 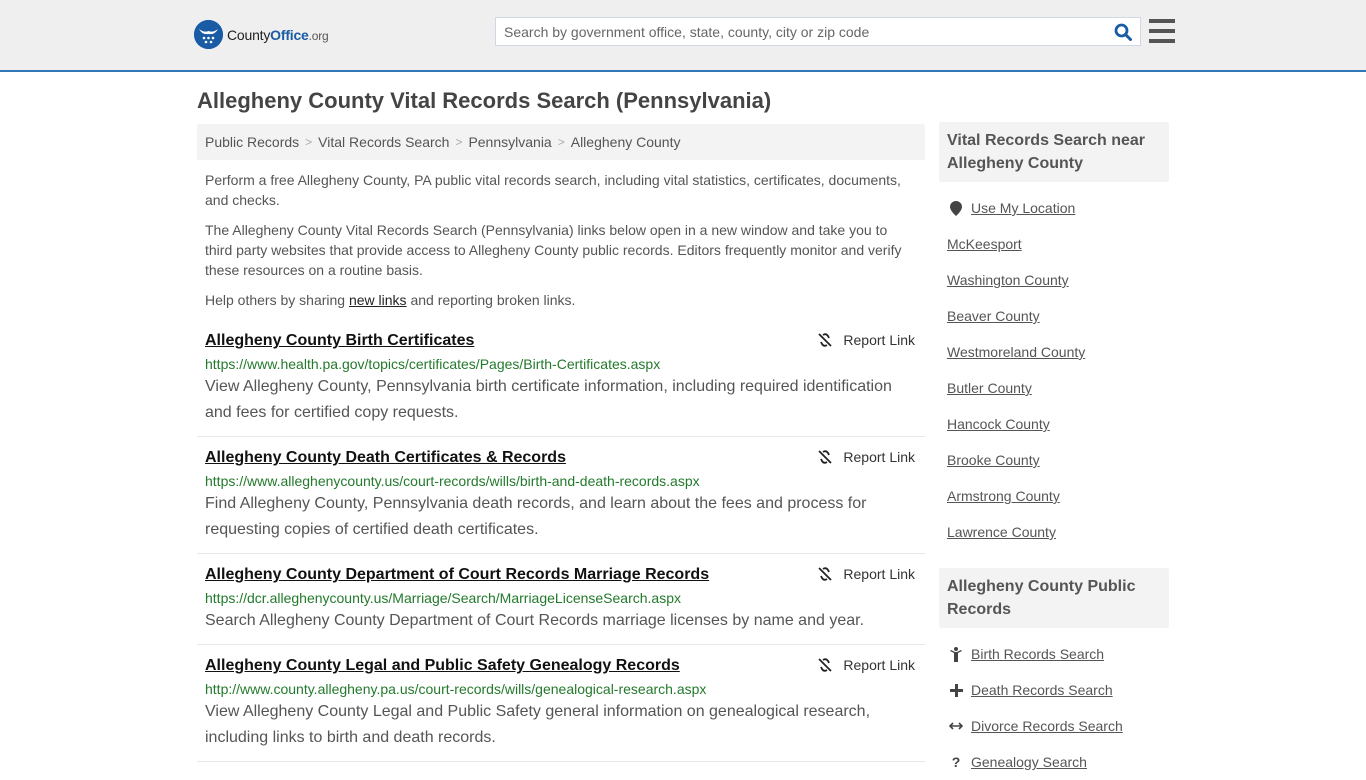 What do you see at coordinates (984, 244) in the screenshot?
I see `nearby-link-mckeesport: McKeesport` at bounding box center [984, 244].